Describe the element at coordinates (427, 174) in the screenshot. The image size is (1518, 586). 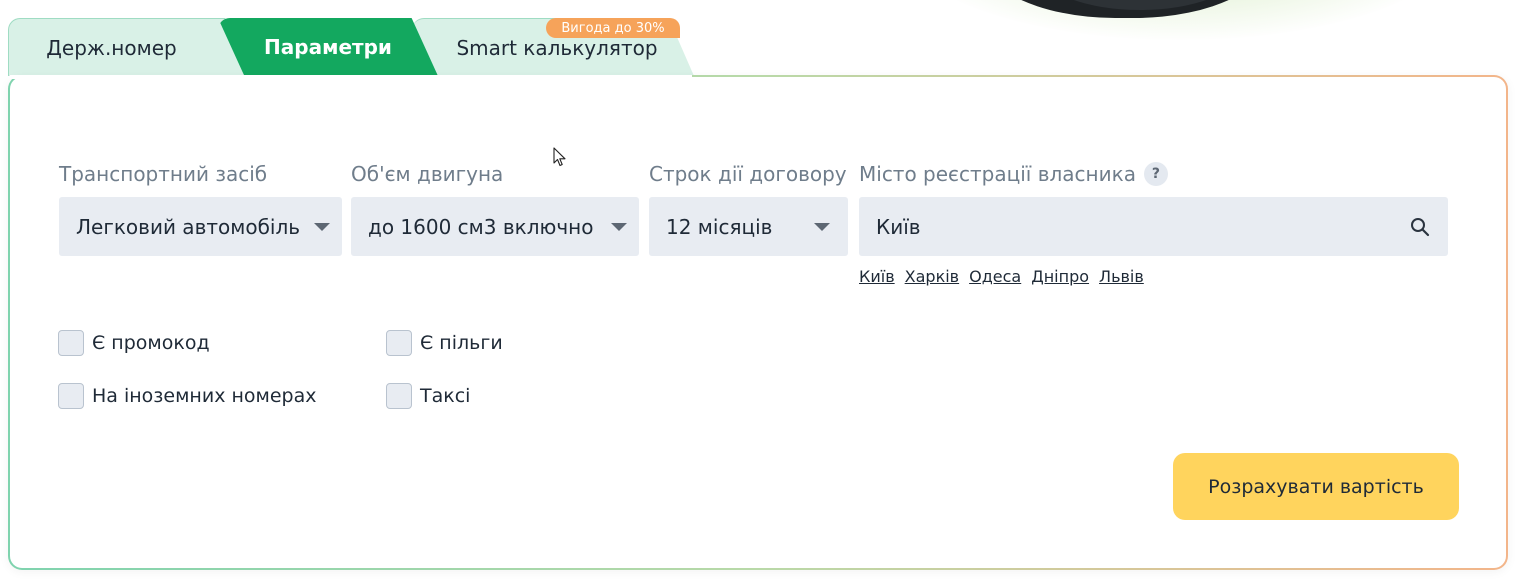
I see `engine-label: Об'єм двигуна` at that location.